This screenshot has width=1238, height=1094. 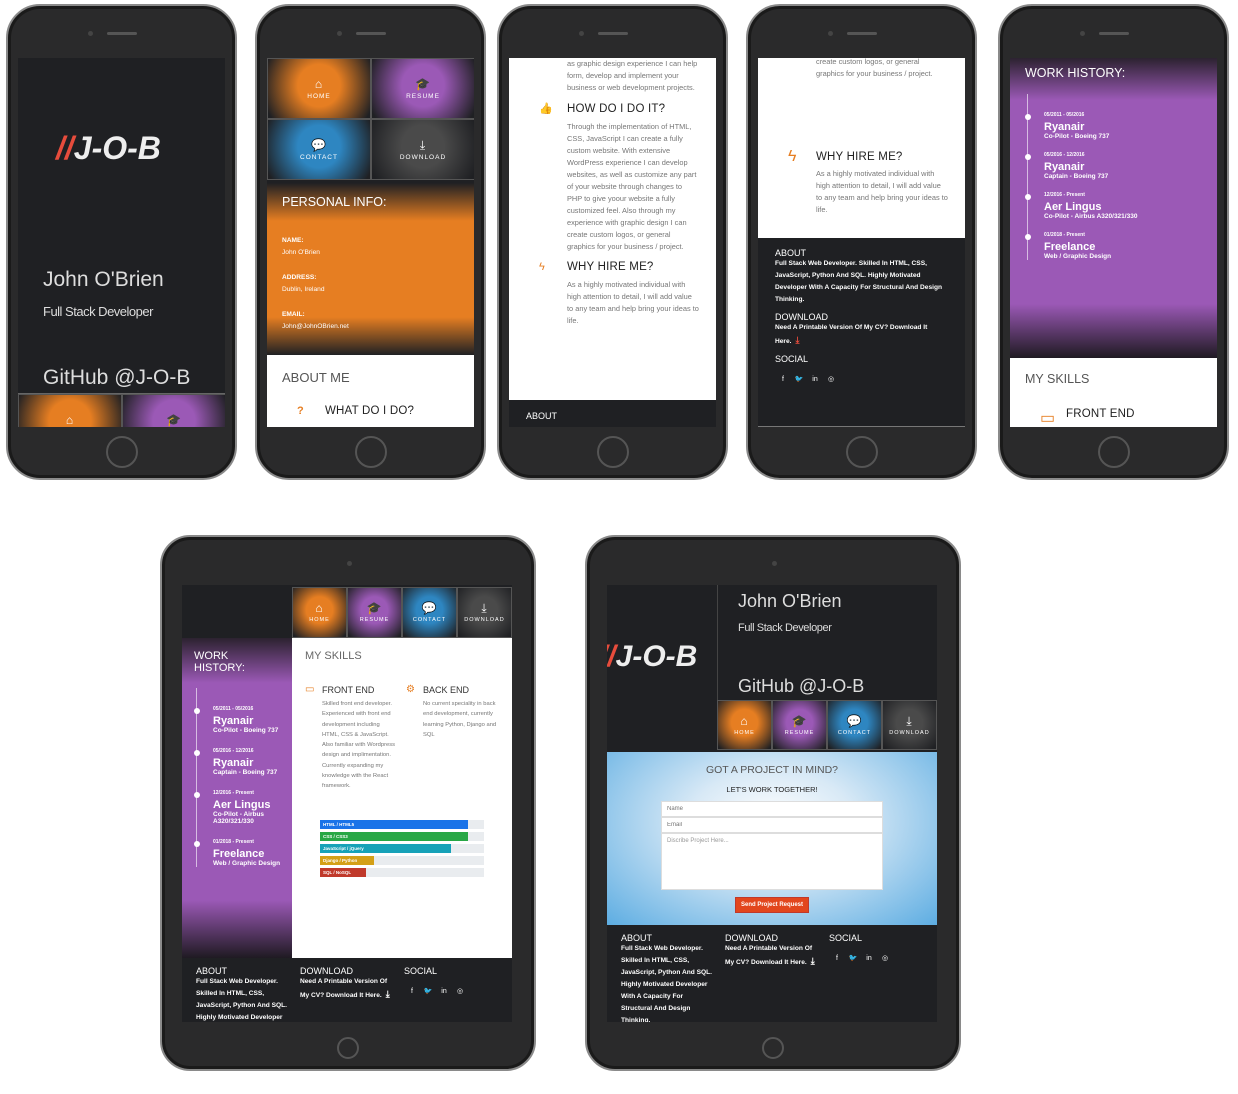 I want to click on work-history-title: WORK HISTORY:, so click(x=1075, y=73).